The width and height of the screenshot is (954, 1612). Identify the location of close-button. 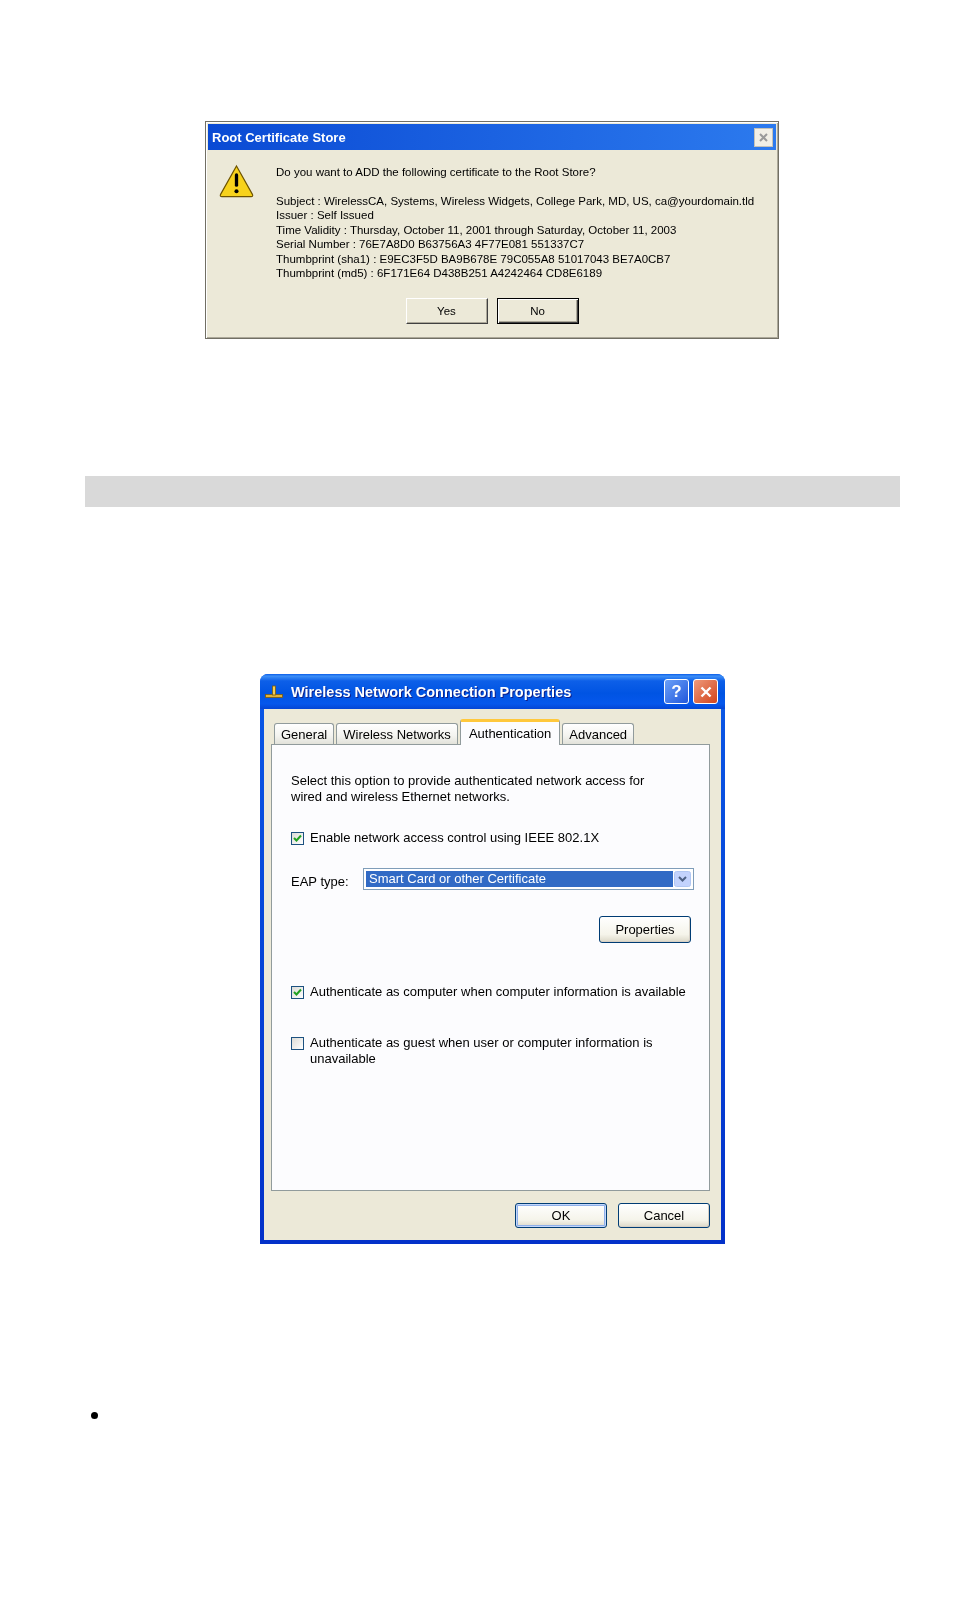
(763, 137).